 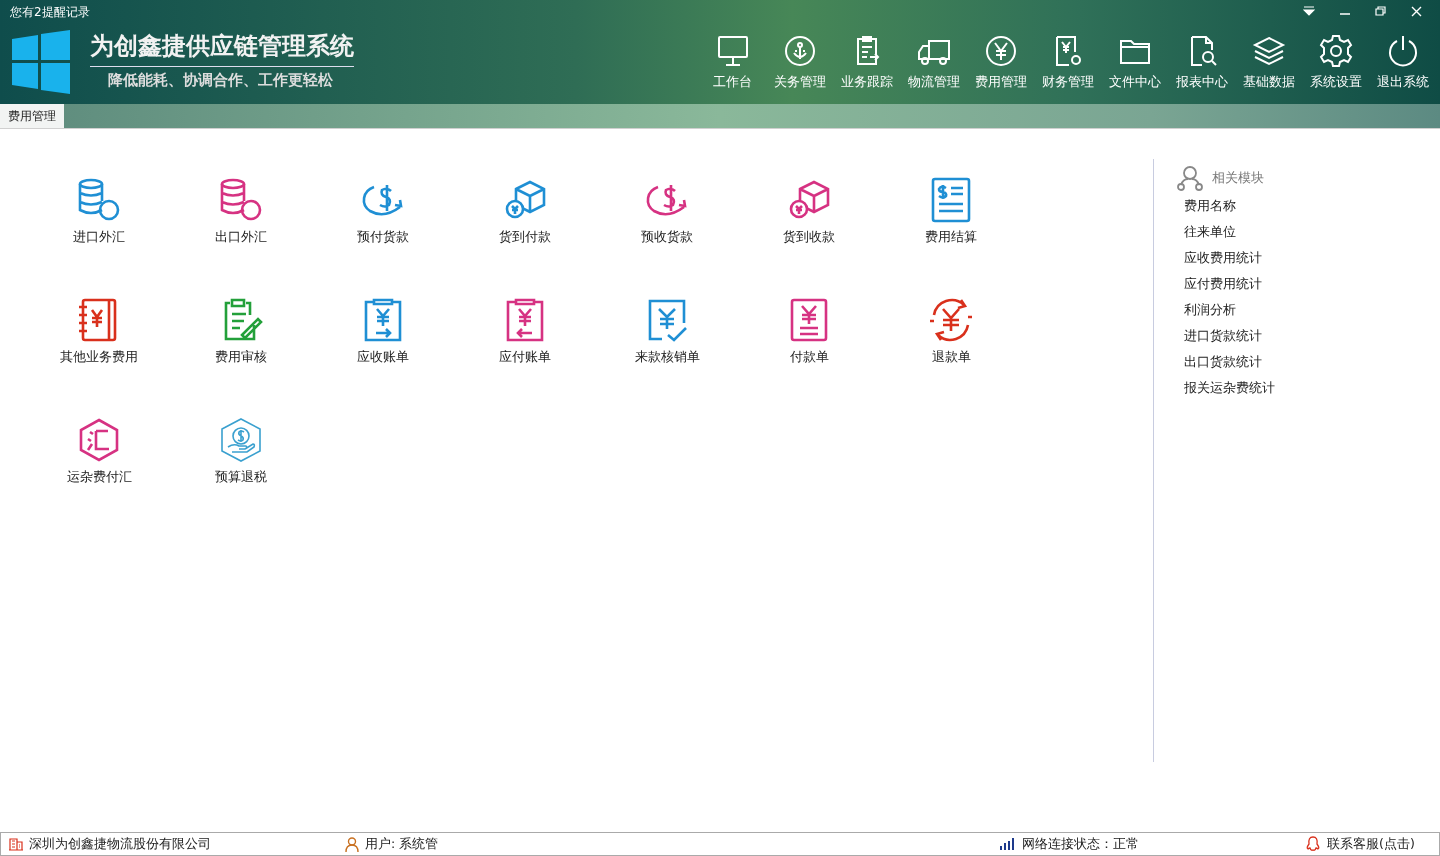 What do you see at coordinates (1201, 62) in the screenshot?
I see `nav-item: 报表中心` at bounding box center [1201, 62].